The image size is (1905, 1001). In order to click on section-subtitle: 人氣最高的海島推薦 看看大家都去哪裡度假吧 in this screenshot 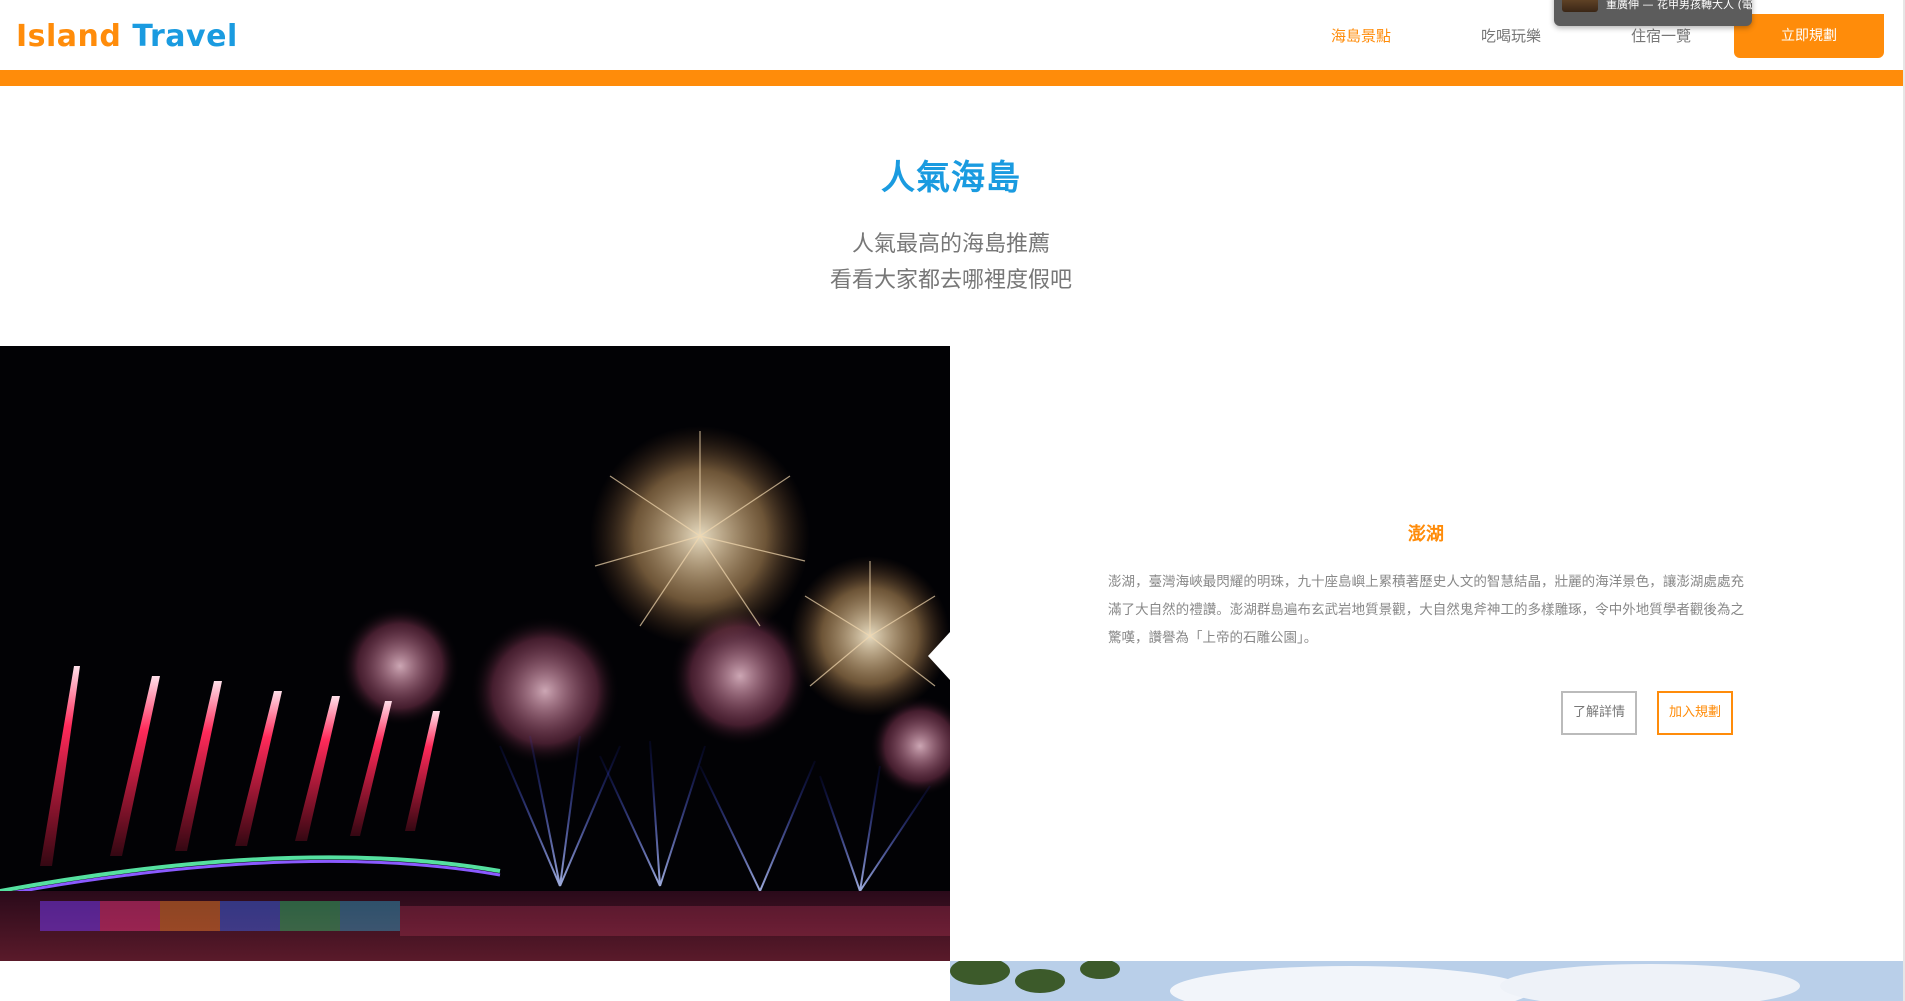, I will do `click(951, 263)`.